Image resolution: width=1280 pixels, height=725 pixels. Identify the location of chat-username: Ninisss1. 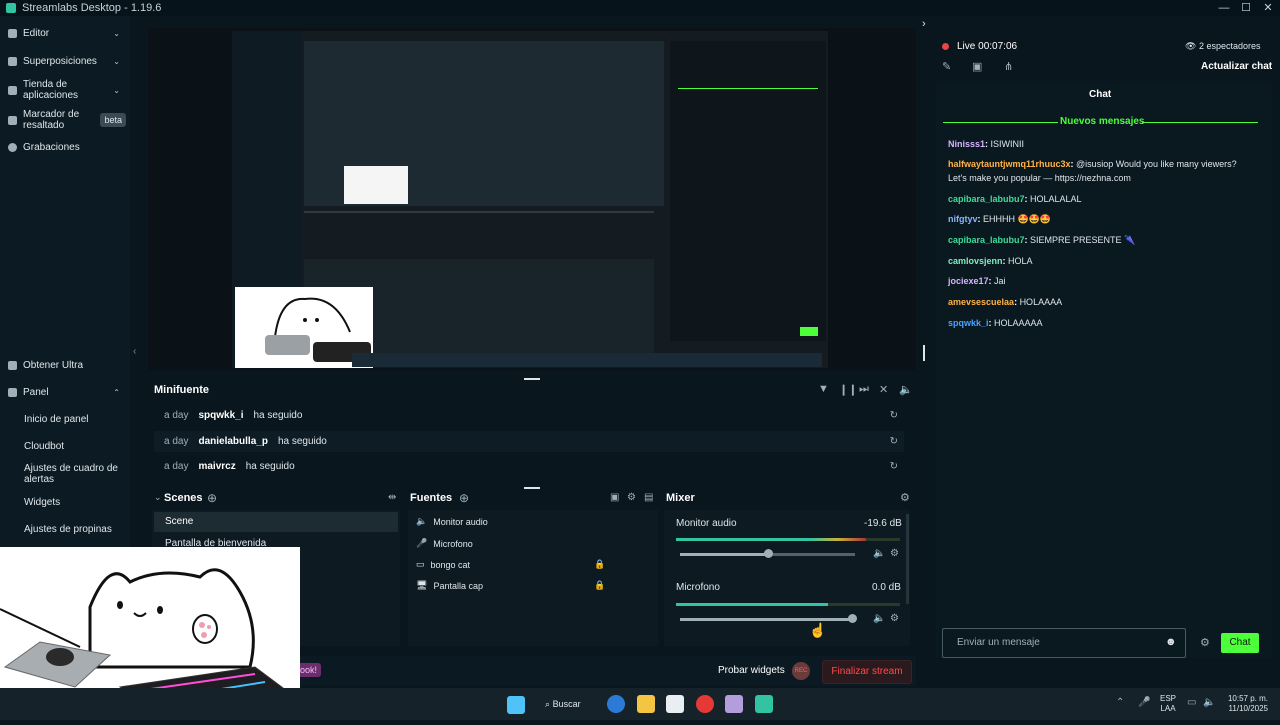
(966, 144).